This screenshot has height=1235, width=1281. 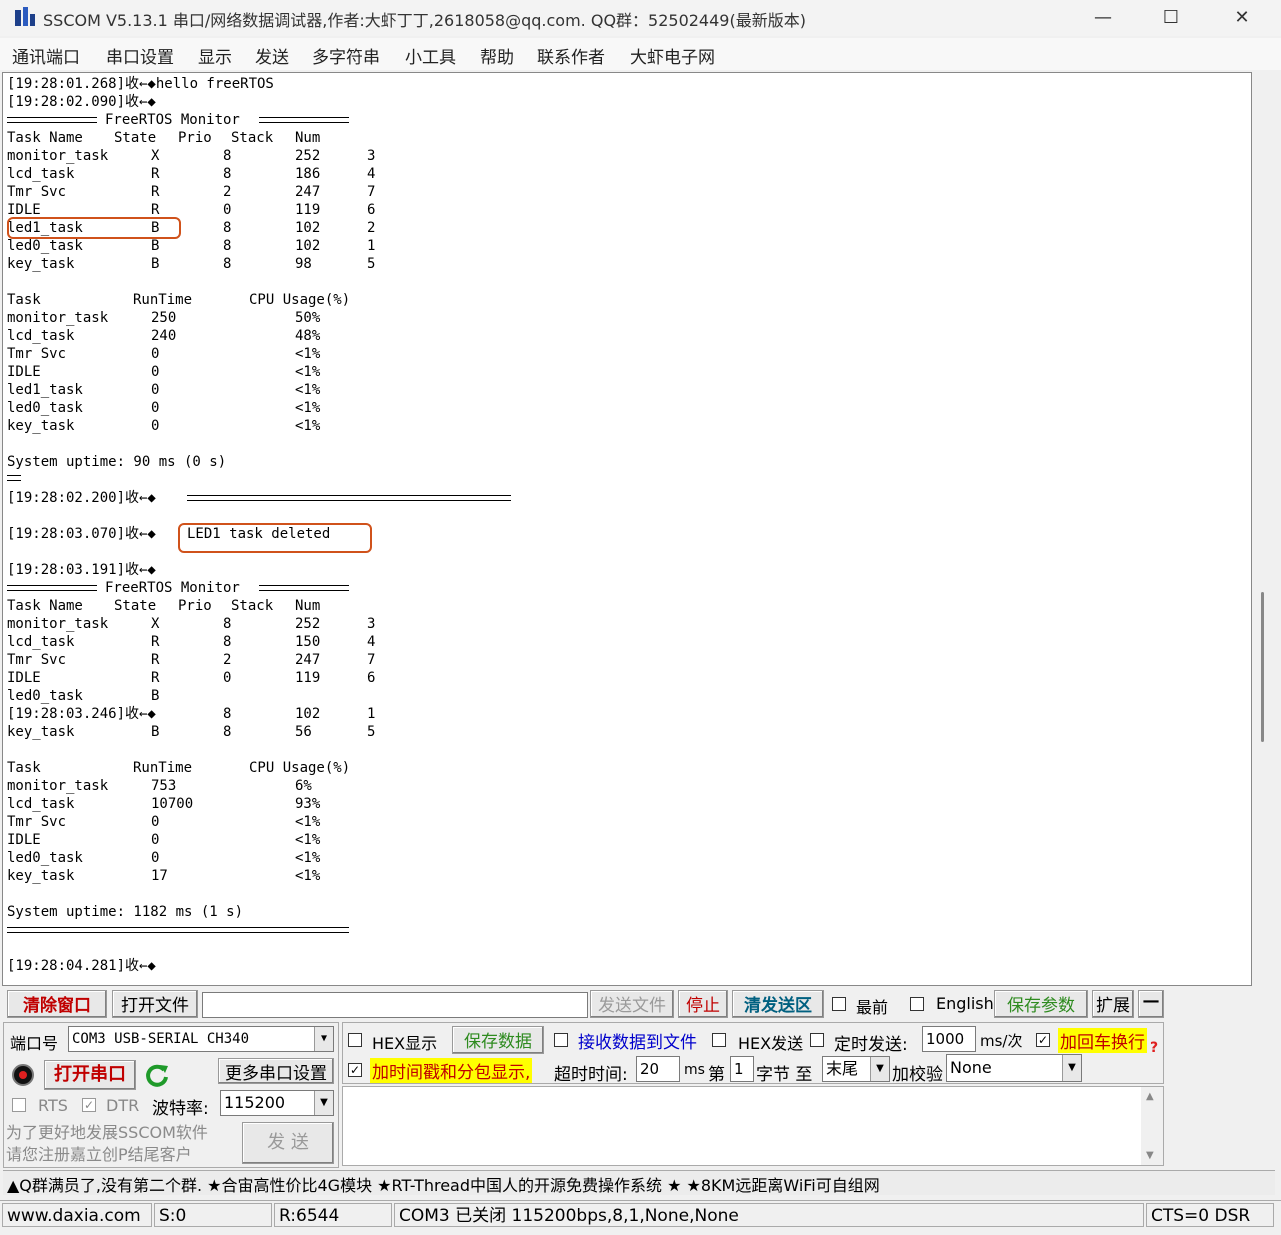 What do you see at coordinates (346, 55) in the screenshot?
I see `menu-multi-string: 多字符串` at bounding box center [346, 55].